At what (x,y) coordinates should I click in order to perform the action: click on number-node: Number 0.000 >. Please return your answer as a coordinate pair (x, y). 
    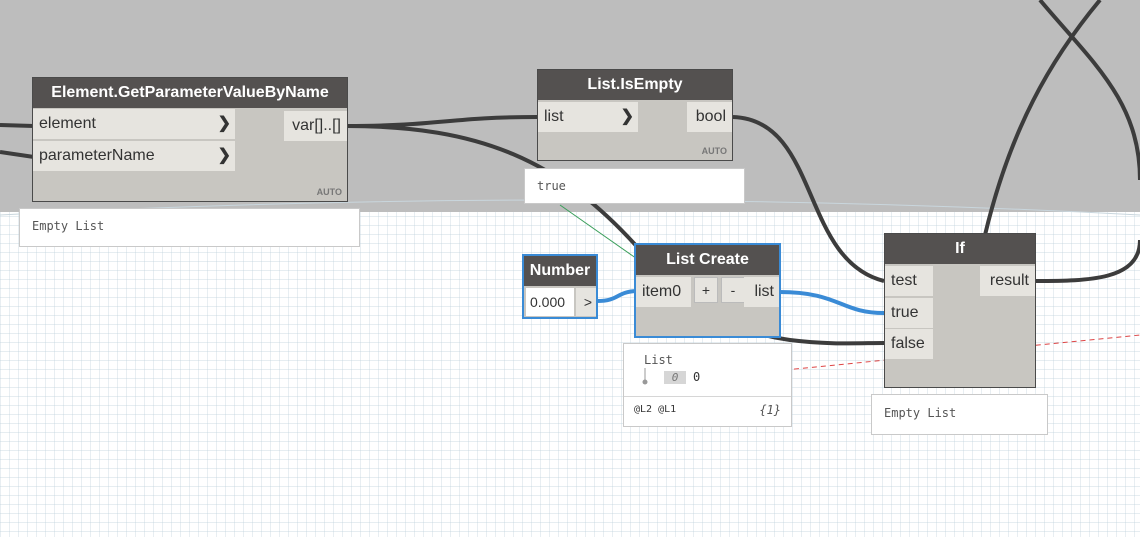
    Looking at the image, I should click on (560, 286).